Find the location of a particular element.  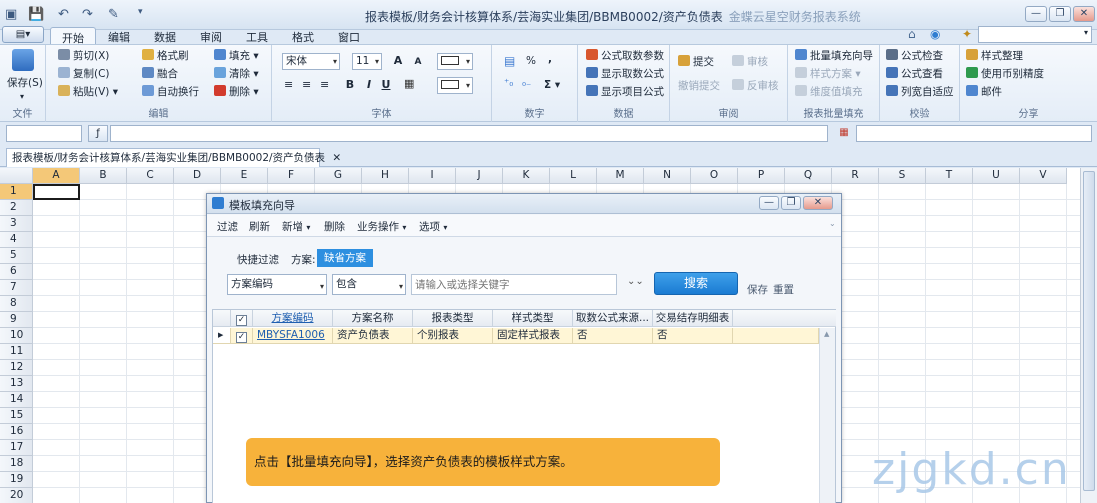

row-header-14: 14 is located at coordinates (16, 400).